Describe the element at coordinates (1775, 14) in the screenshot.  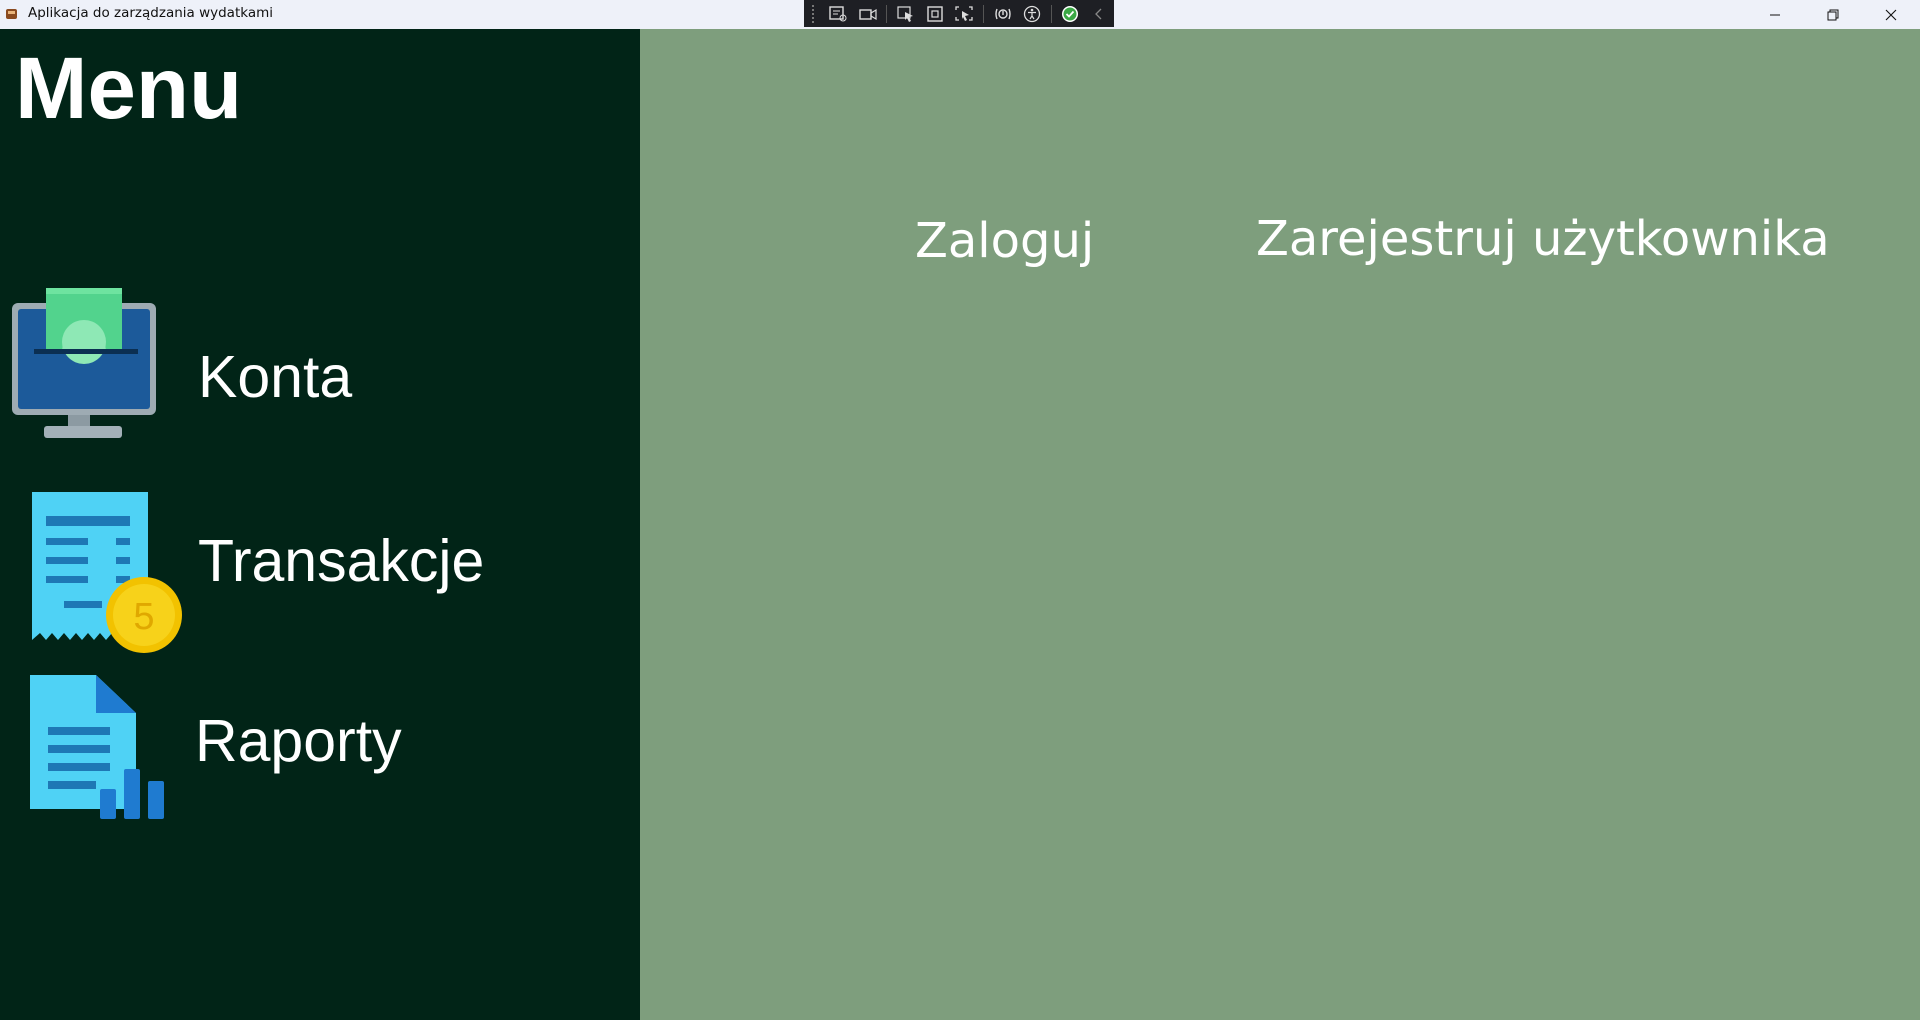
I see `minimize-icon` at that location.